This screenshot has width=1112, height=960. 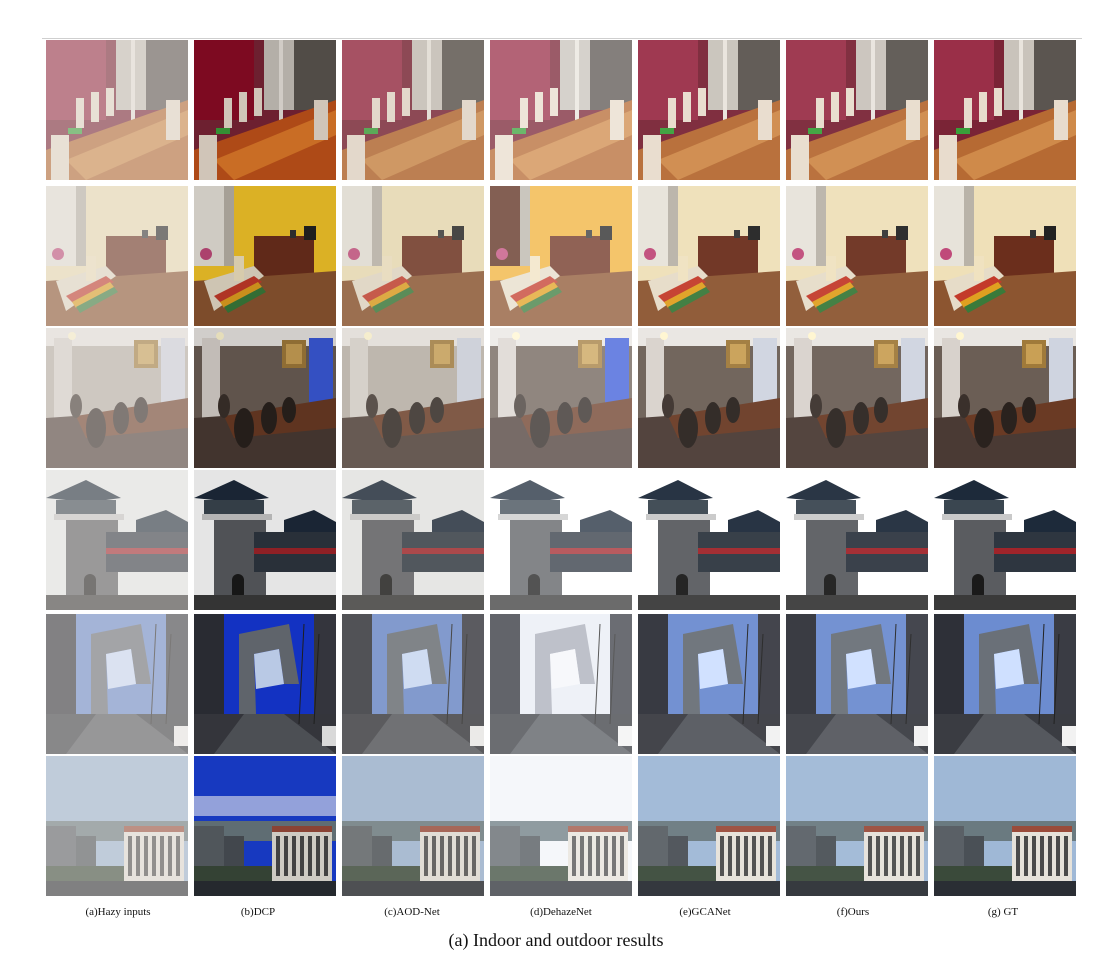 What do you see at coordinates (853, 912) in the screenshot?
I see `column-label-ours: (f)Ours` at bounding box center [853, 912].